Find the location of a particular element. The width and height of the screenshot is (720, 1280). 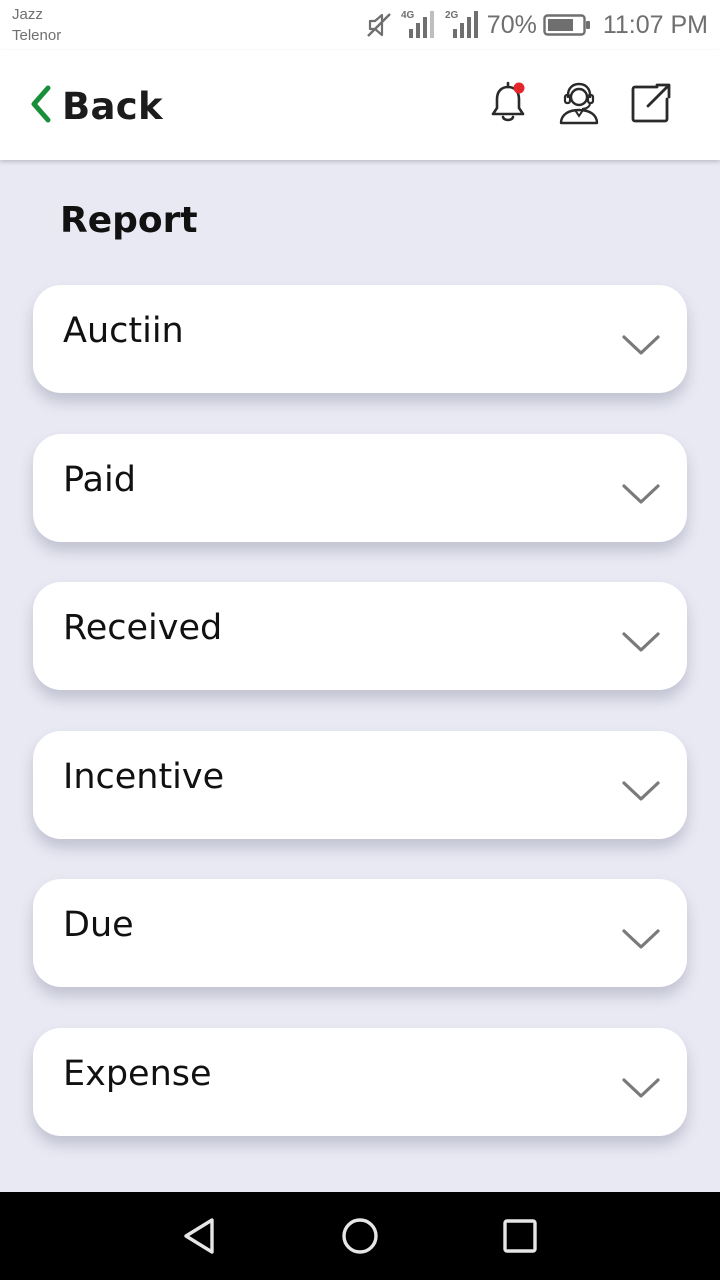

clock: 11:07 PM is located at coordinates (655, 24).